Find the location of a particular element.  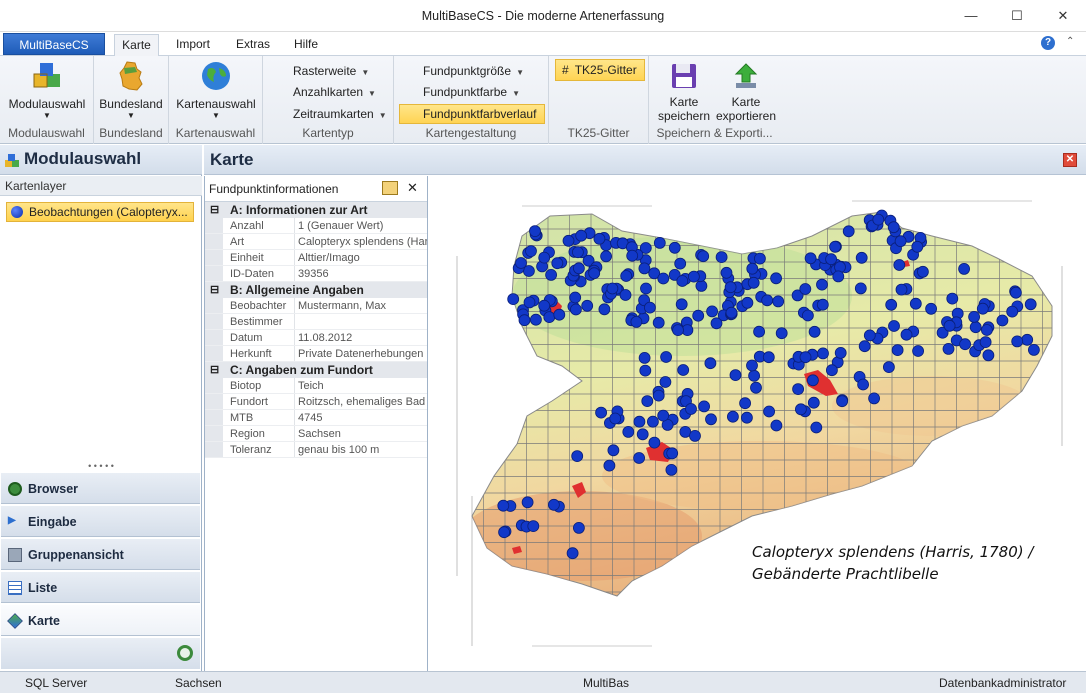

close-icon: ✕ is located at coordinates (1070, 160).